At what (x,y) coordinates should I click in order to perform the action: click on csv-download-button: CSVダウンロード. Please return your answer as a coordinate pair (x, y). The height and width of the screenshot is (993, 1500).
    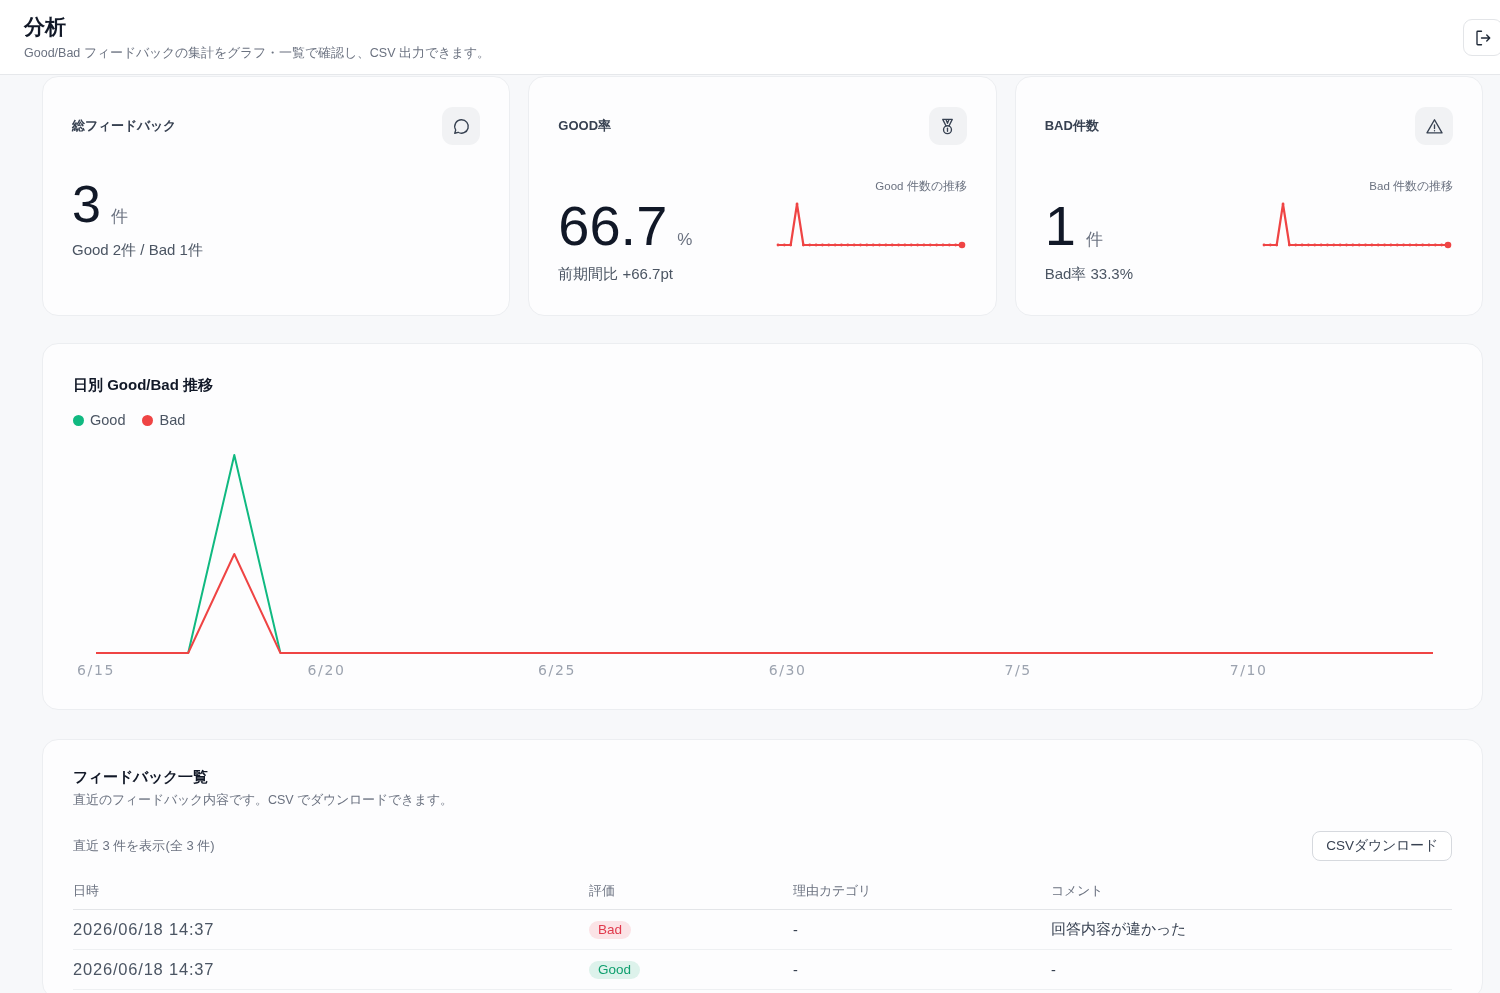
    Looking at the image, I should click on (1382, 846).